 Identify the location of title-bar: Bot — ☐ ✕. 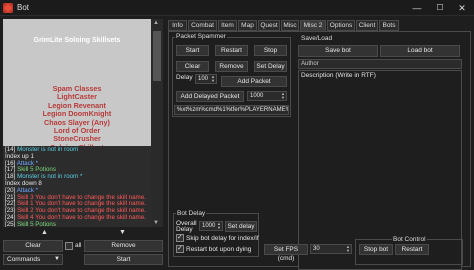
(237, 8).